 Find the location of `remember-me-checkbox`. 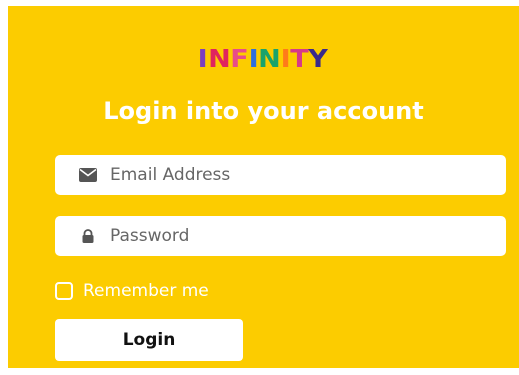

remember-me-checkbox is located at coordinates (64, 291).